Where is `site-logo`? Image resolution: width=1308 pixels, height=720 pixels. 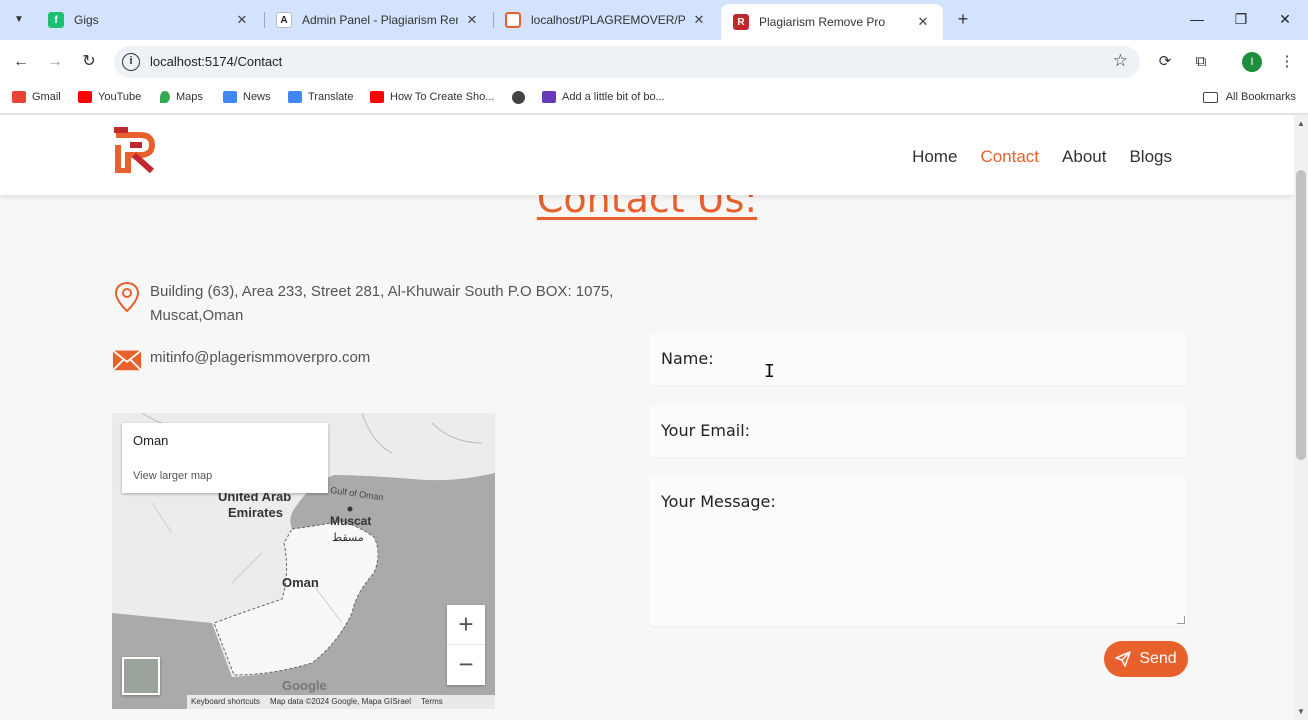
site-logo is located at coordinates (137, 149).